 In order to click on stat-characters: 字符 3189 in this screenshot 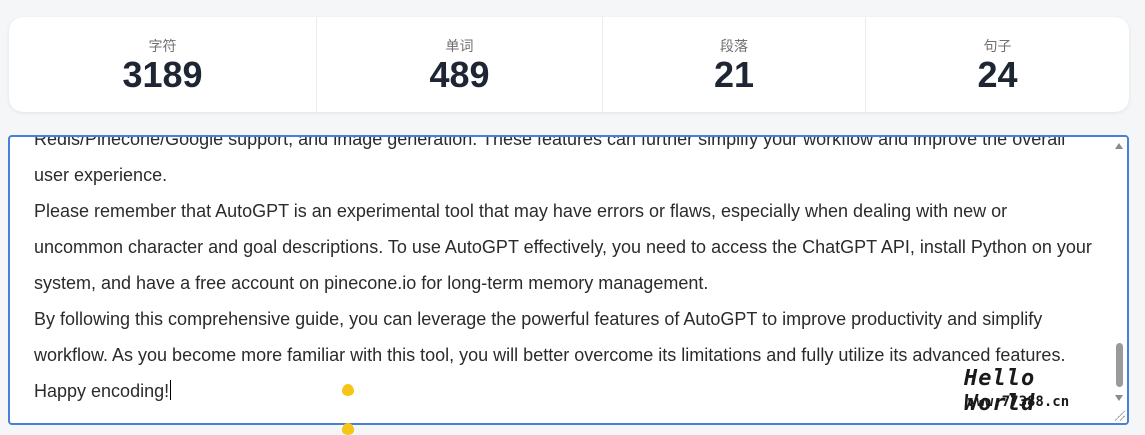, I will do `click(163, 64)`.